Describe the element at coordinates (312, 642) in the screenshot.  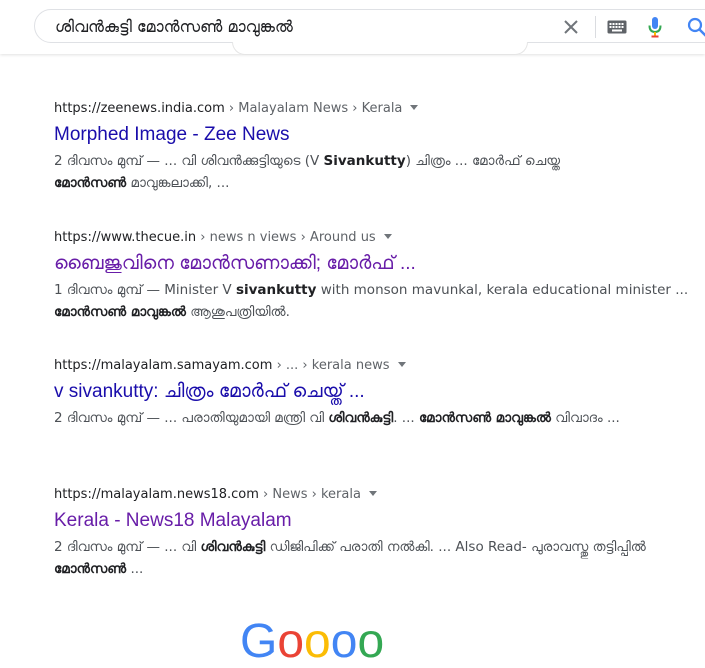
I see `google-logo: Goooo` at that location.